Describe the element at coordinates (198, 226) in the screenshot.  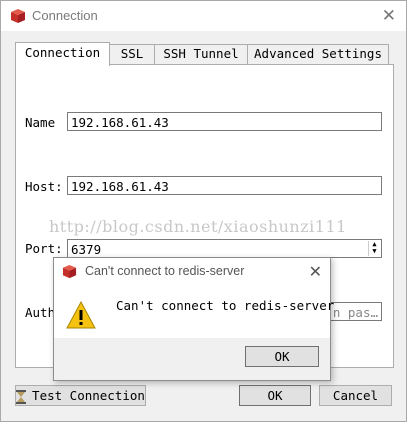
I see `watermark-text: http://blog.csdn.net/xiaoshunzi111` at that location.